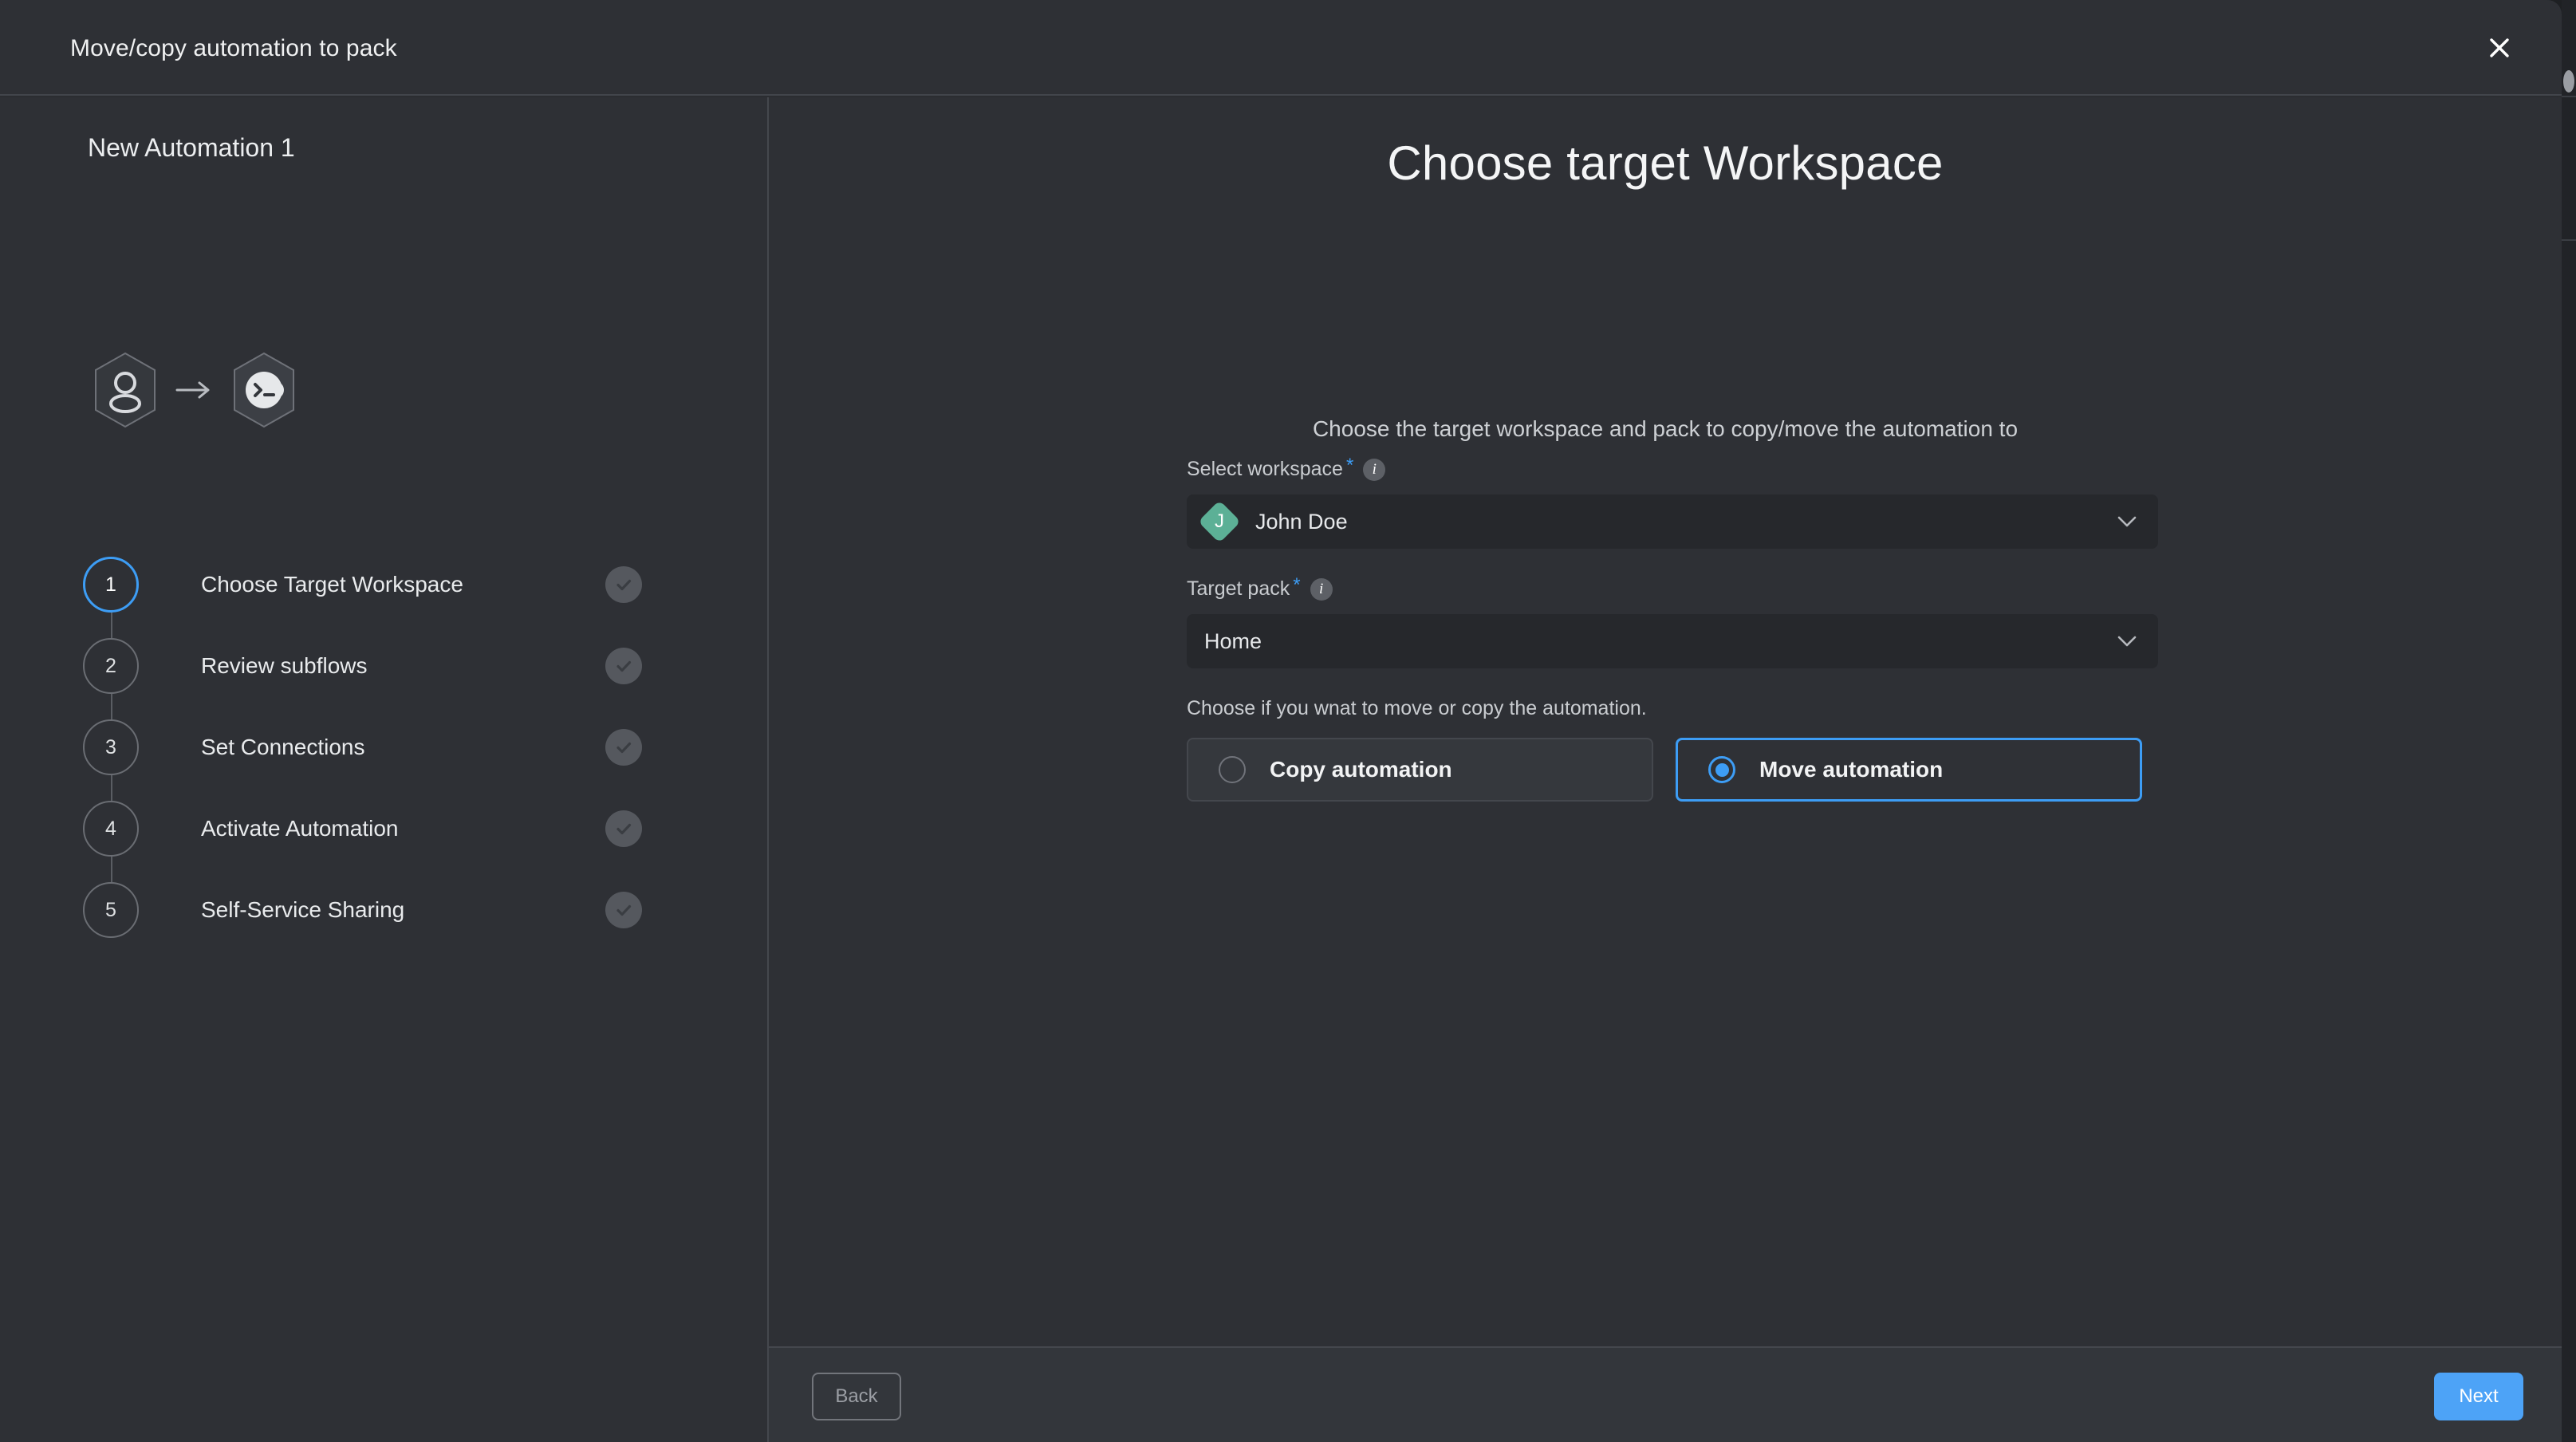 The width and height of the screenshot is (2576, 1442). I want to click on move-automation-option: Move automation, so click(1909, 770).